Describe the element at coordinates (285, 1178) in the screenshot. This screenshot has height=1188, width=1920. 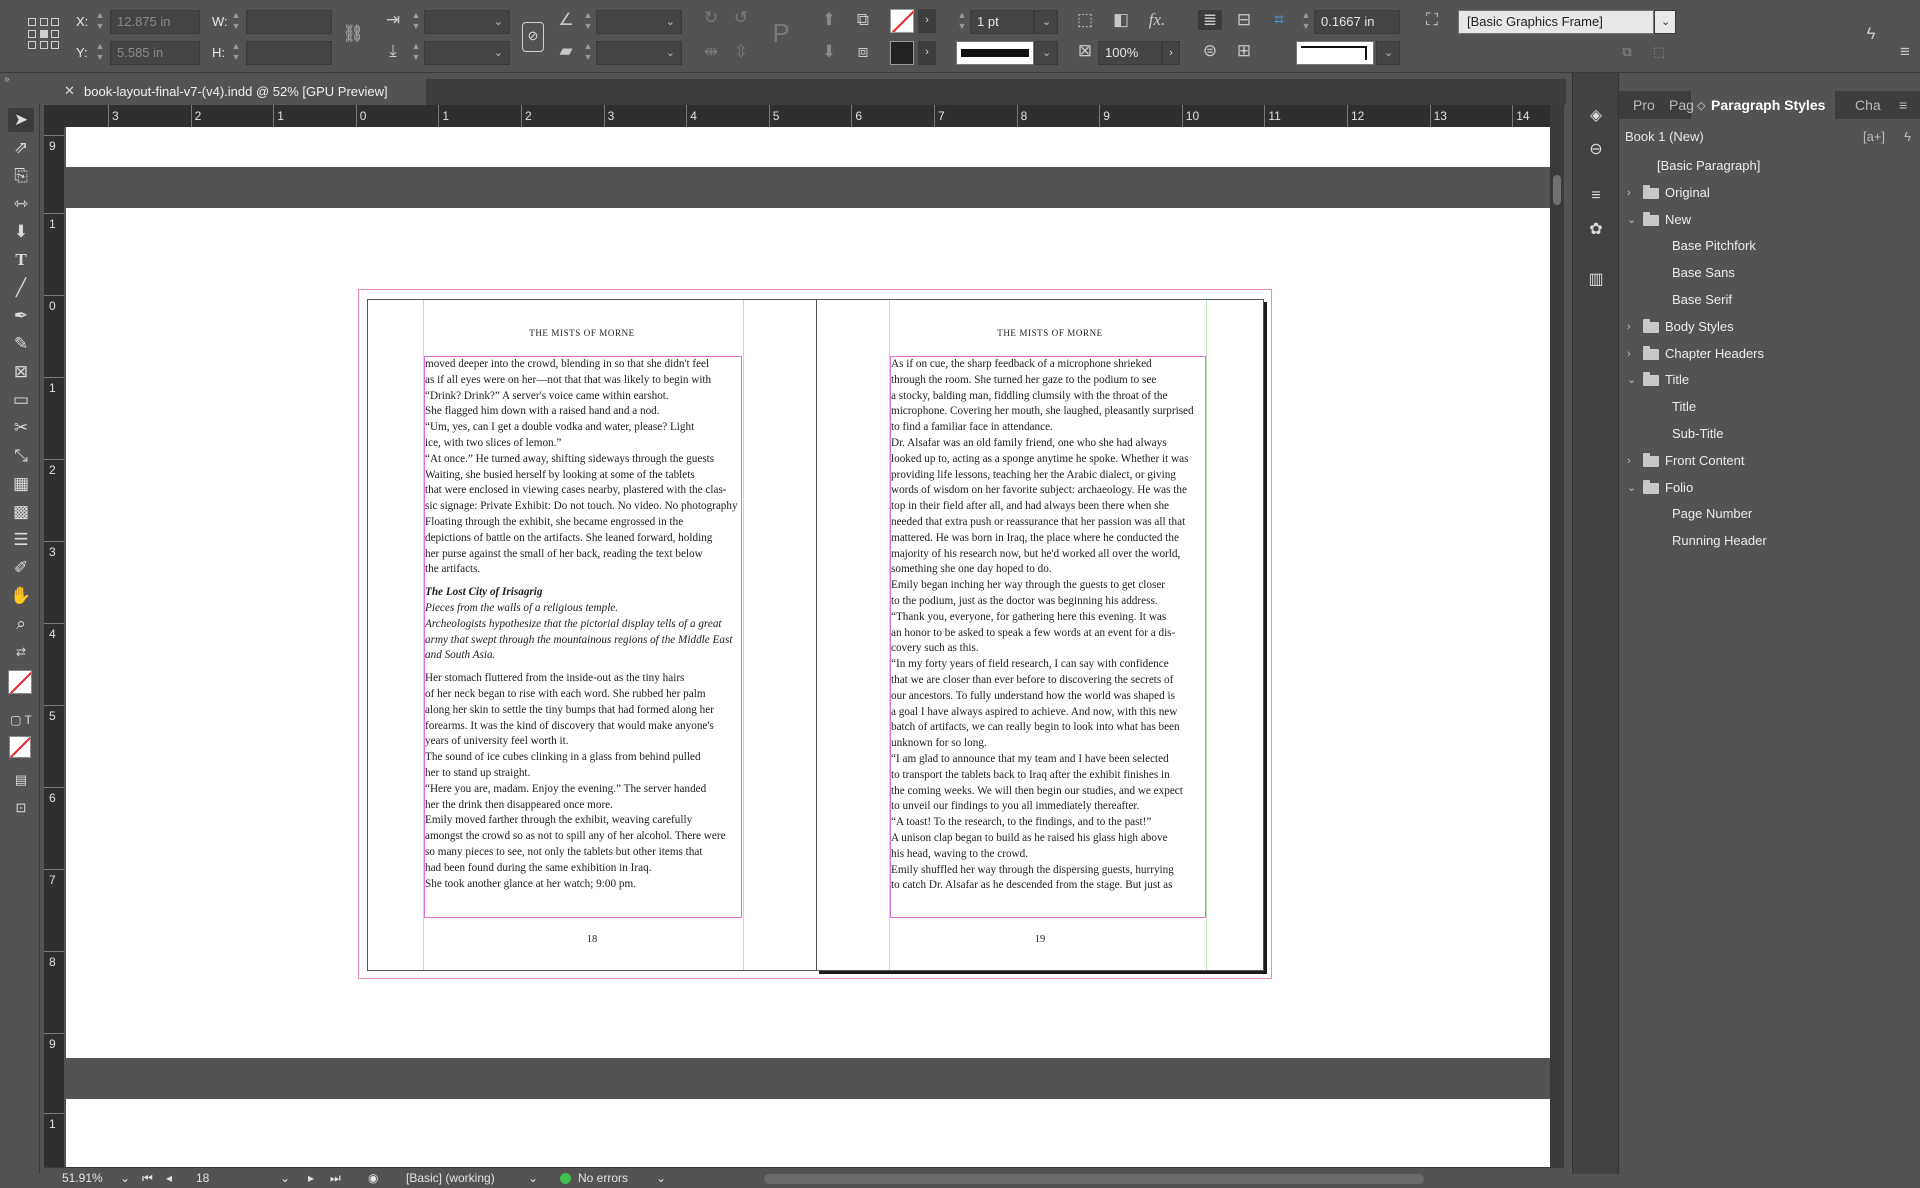
I see `page-dropdown-icon: ⌄` at that location.